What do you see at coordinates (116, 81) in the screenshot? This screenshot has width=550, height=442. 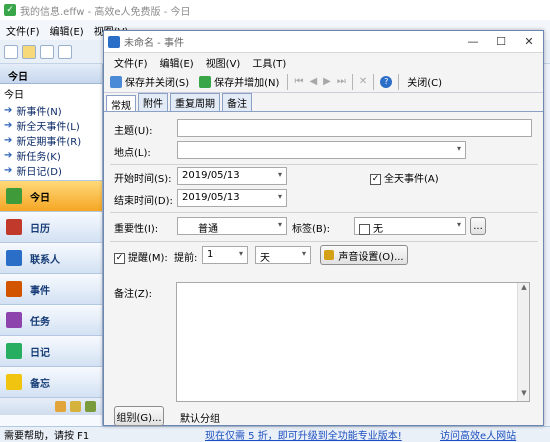 I see `save-close-icon` at bounding box center [116, 81].